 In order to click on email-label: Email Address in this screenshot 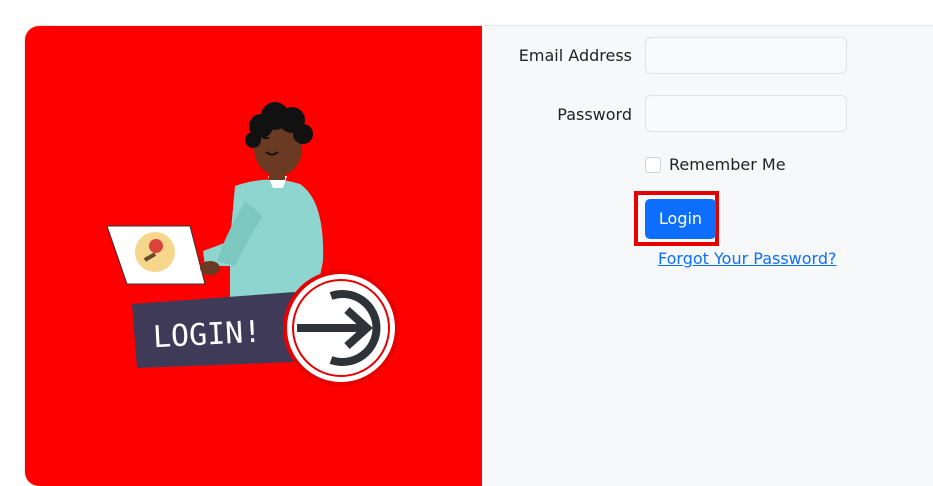, I will do `click(575, 55)`.